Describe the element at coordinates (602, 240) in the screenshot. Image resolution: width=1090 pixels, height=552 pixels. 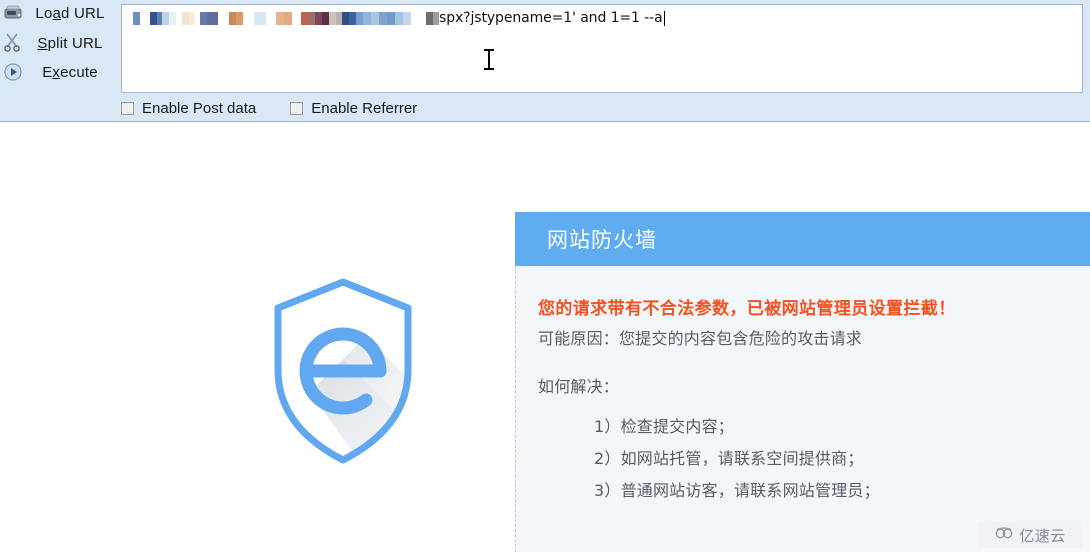
I see `firewall-title: 网站防火墙` at that location.